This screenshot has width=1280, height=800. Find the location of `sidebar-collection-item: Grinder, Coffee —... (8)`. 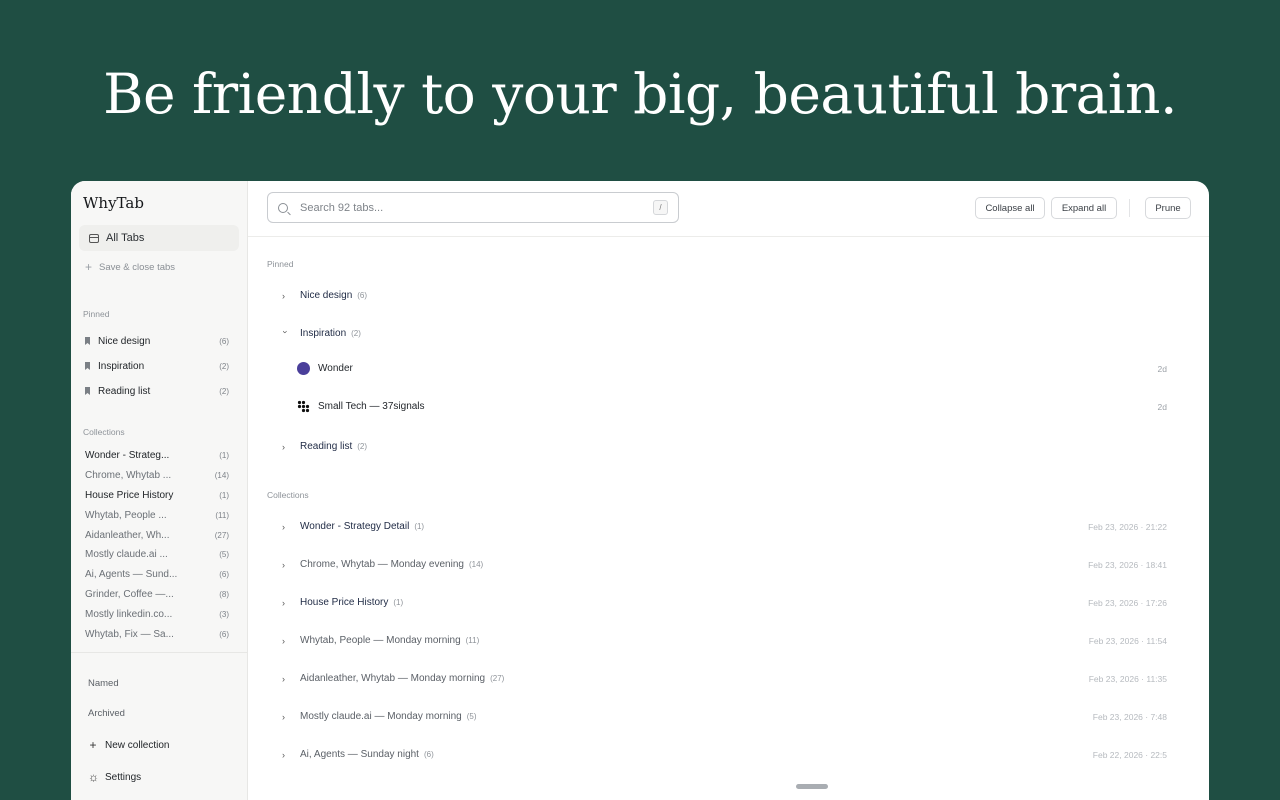

sidebar-collection-item: Grinder, Coffee —... (8) is located at coordinates (157, 594).